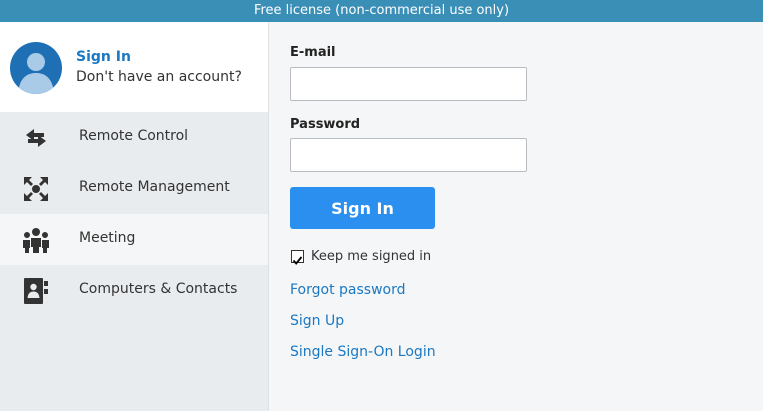  What do you see at coordinates (134, 67) in the screenshot?
I see `account-panel: Sign In Don't have an account?` at bounding box center [134, 67].